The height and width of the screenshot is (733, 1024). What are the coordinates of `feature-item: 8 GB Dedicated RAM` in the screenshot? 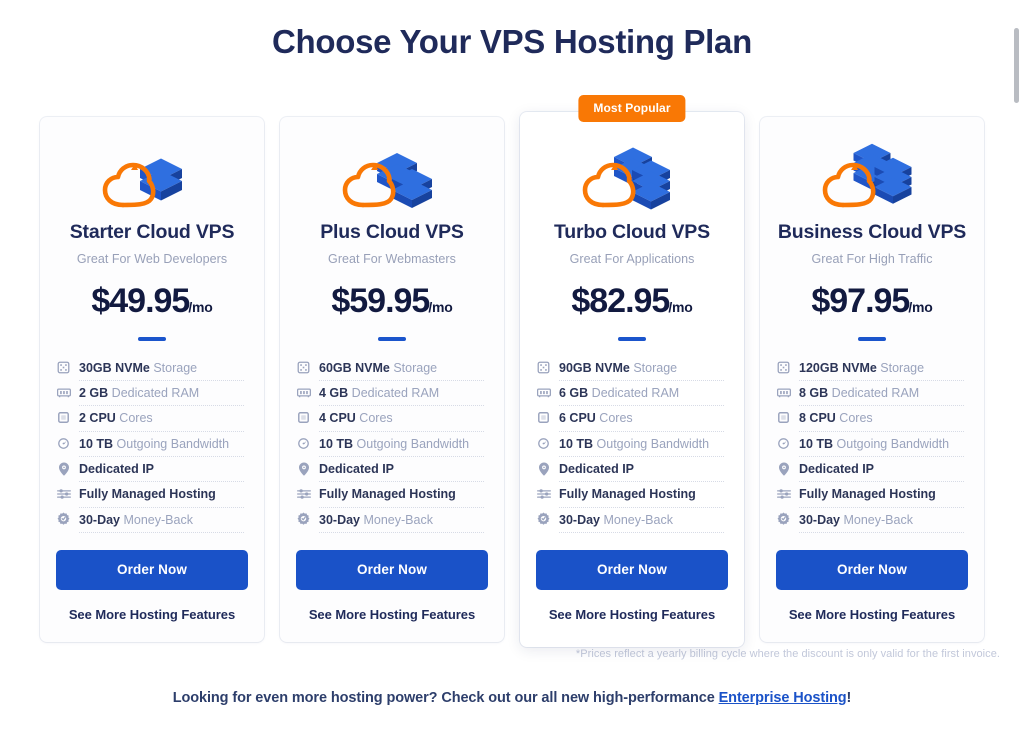 It's located at (872, 398).